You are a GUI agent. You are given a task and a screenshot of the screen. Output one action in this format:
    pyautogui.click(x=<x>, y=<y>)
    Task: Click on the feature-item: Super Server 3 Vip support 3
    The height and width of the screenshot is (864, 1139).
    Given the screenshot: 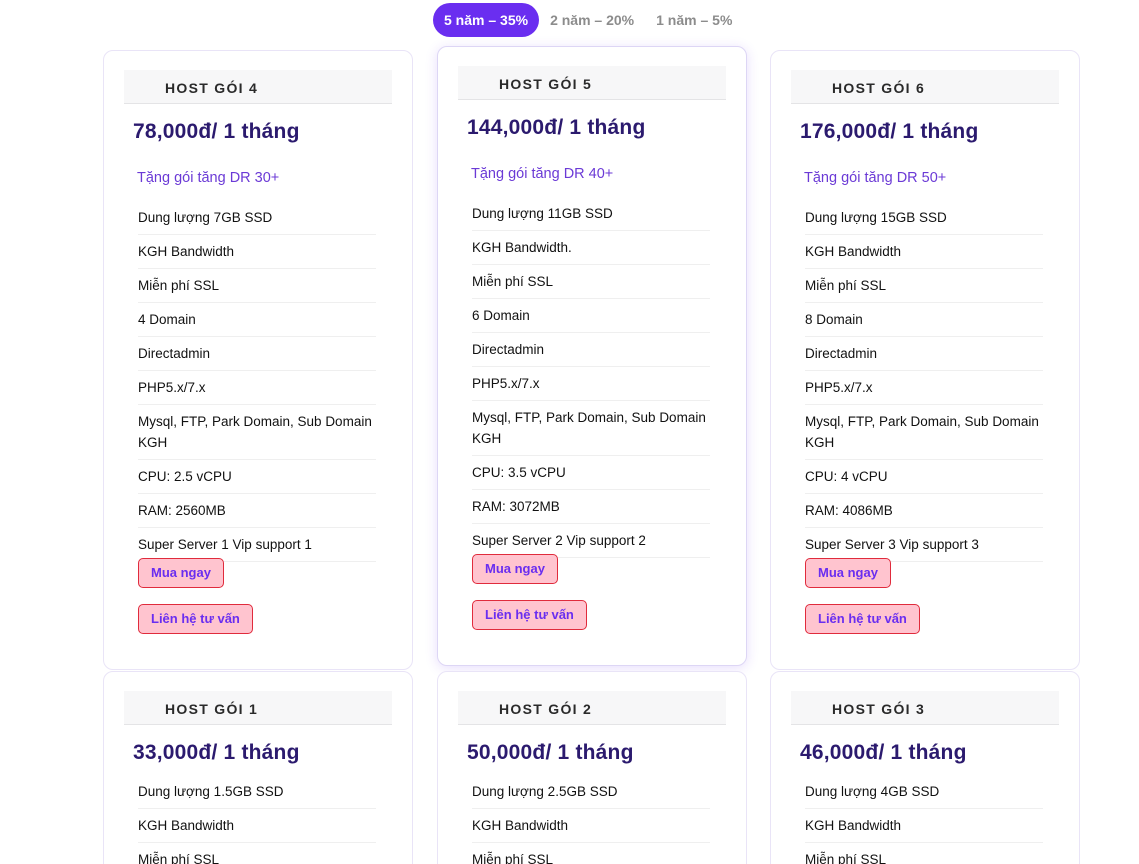 What is the action you would take?
    pyautogui.click(x=924, y=545)
    